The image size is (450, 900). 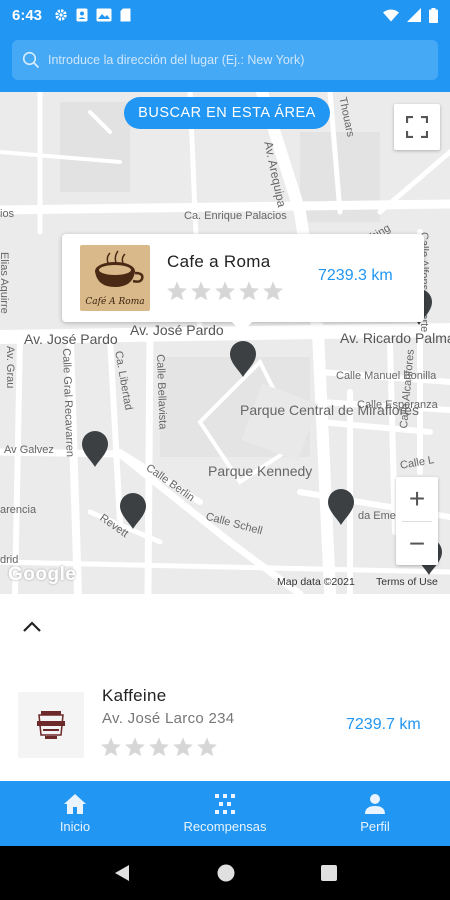 I want to click on street-label: Elias Aguirre, so click(x=5, y=283).